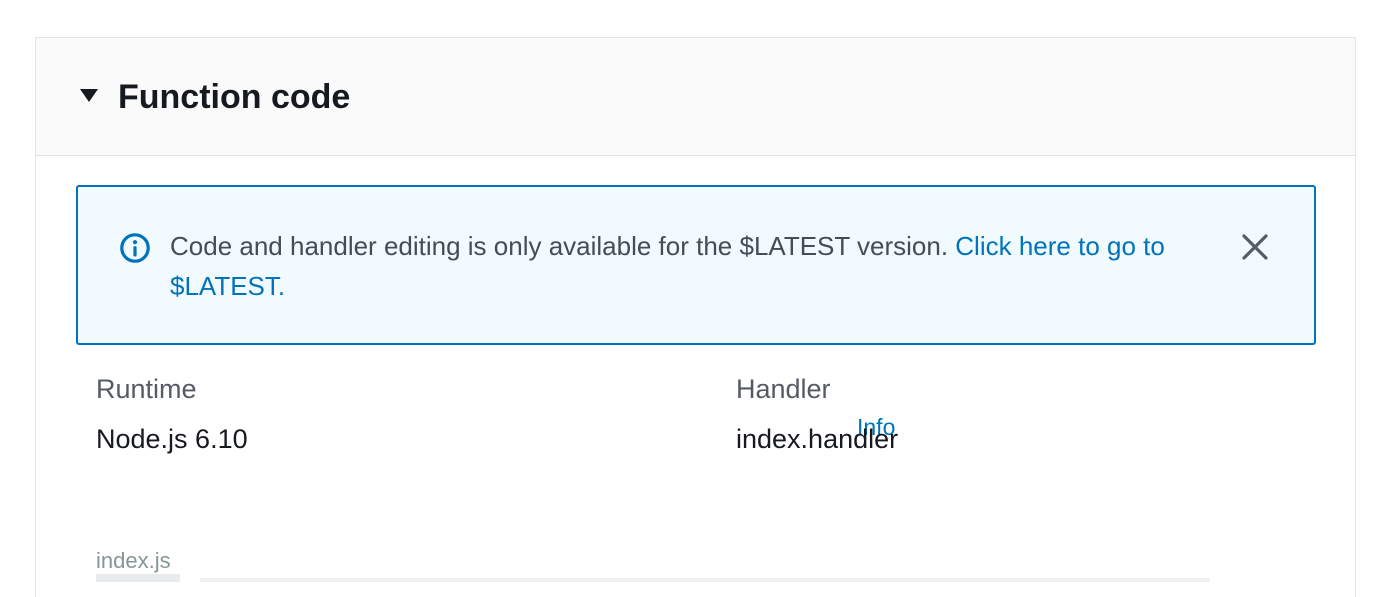  What do you see at coordinates (133, 561) in the screenshot?
I see `editor-file-tab: index.js` at bounding box center [133, 561].